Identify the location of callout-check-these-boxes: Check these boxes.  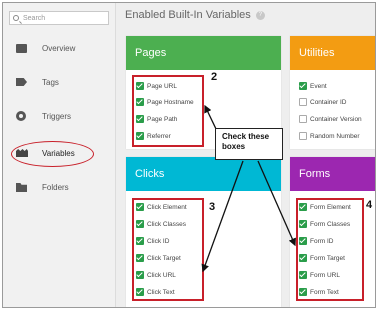
(249, 144).